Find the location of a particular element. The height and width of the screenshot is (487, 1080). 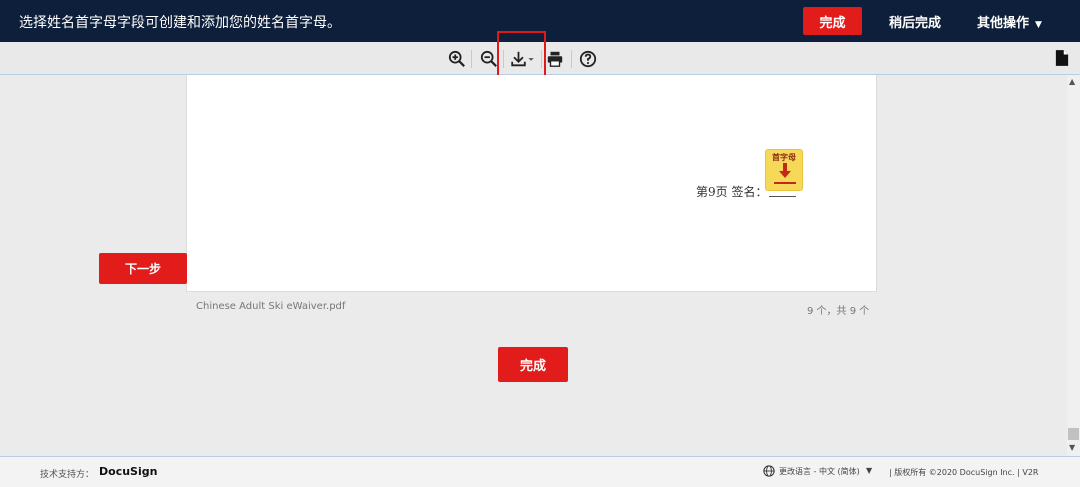

scroll-down-arrow-icon: ▼ is located at coordinates (1072, 447).